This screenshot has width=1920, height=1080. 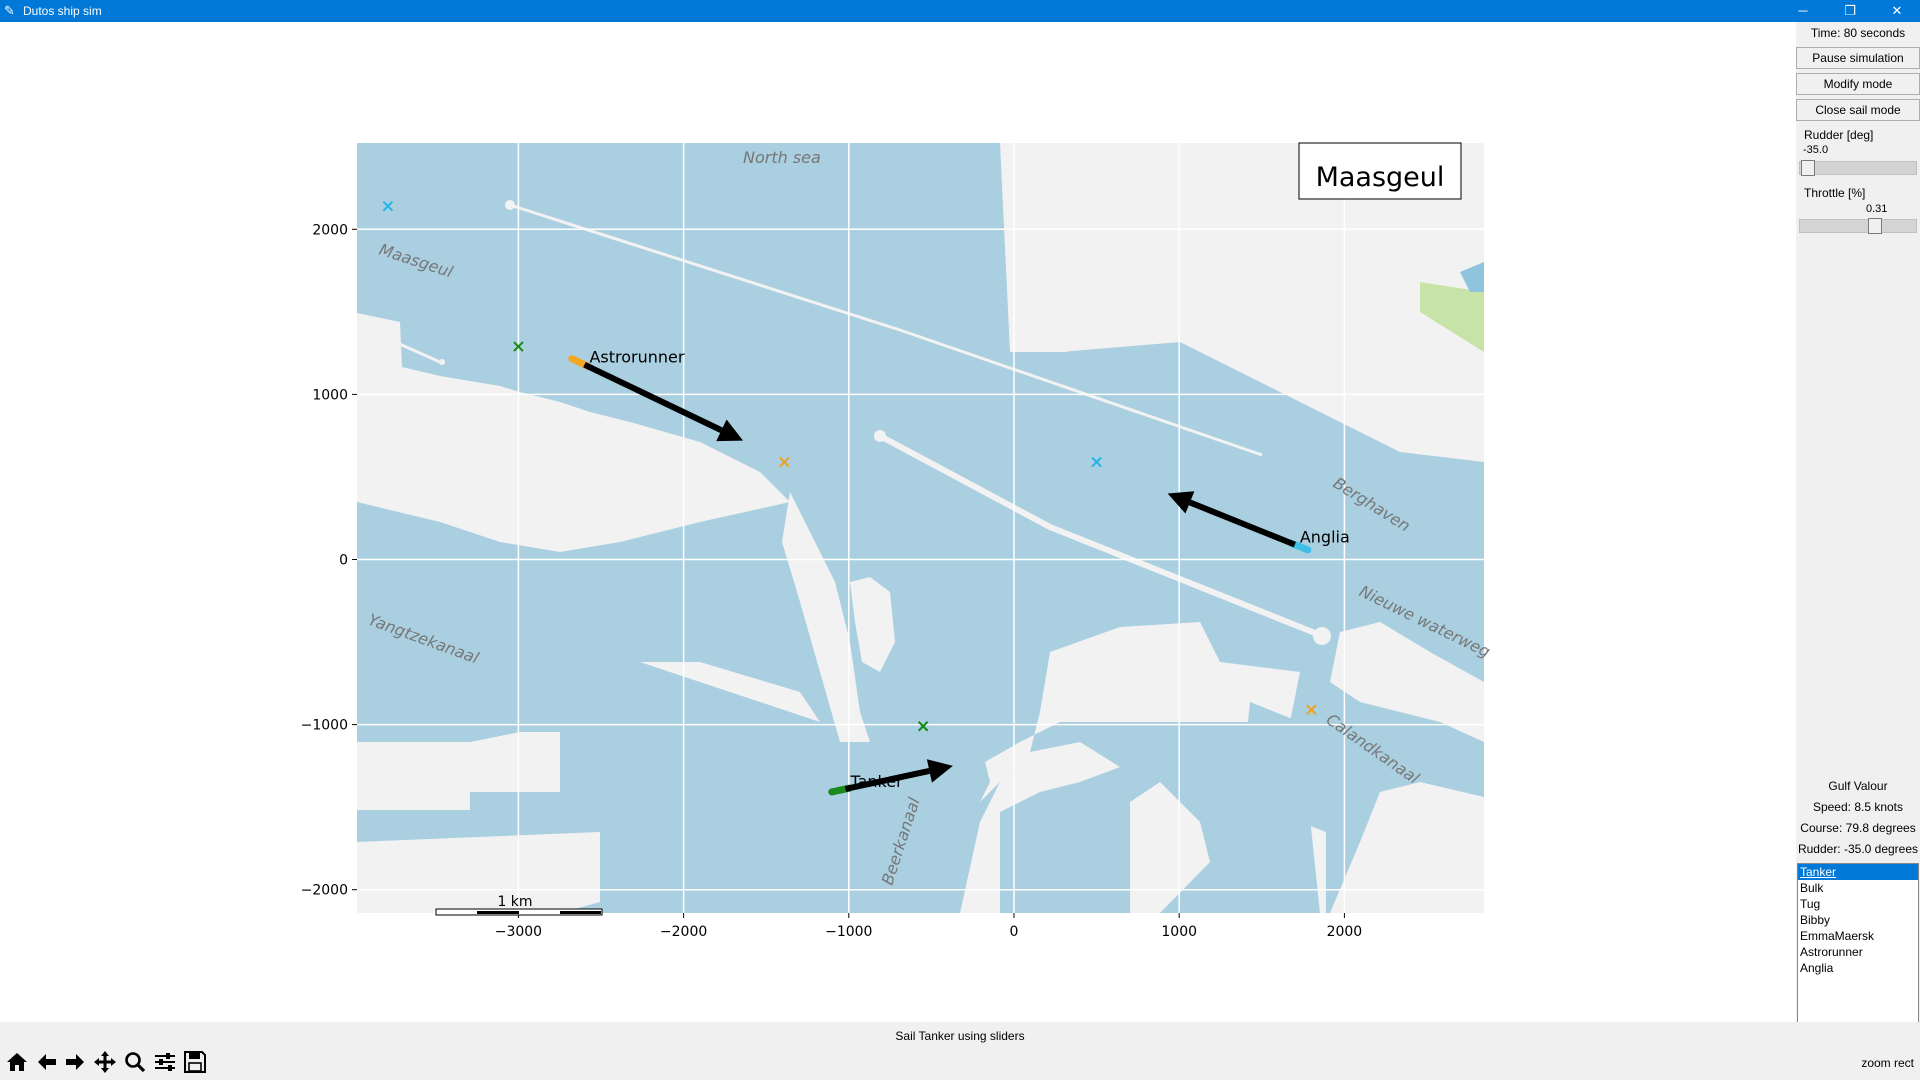 What do you see at coordinates (330, 230) in the screenshot?
I see `y-tick-label: 2000` at bounding box center [330, 230].